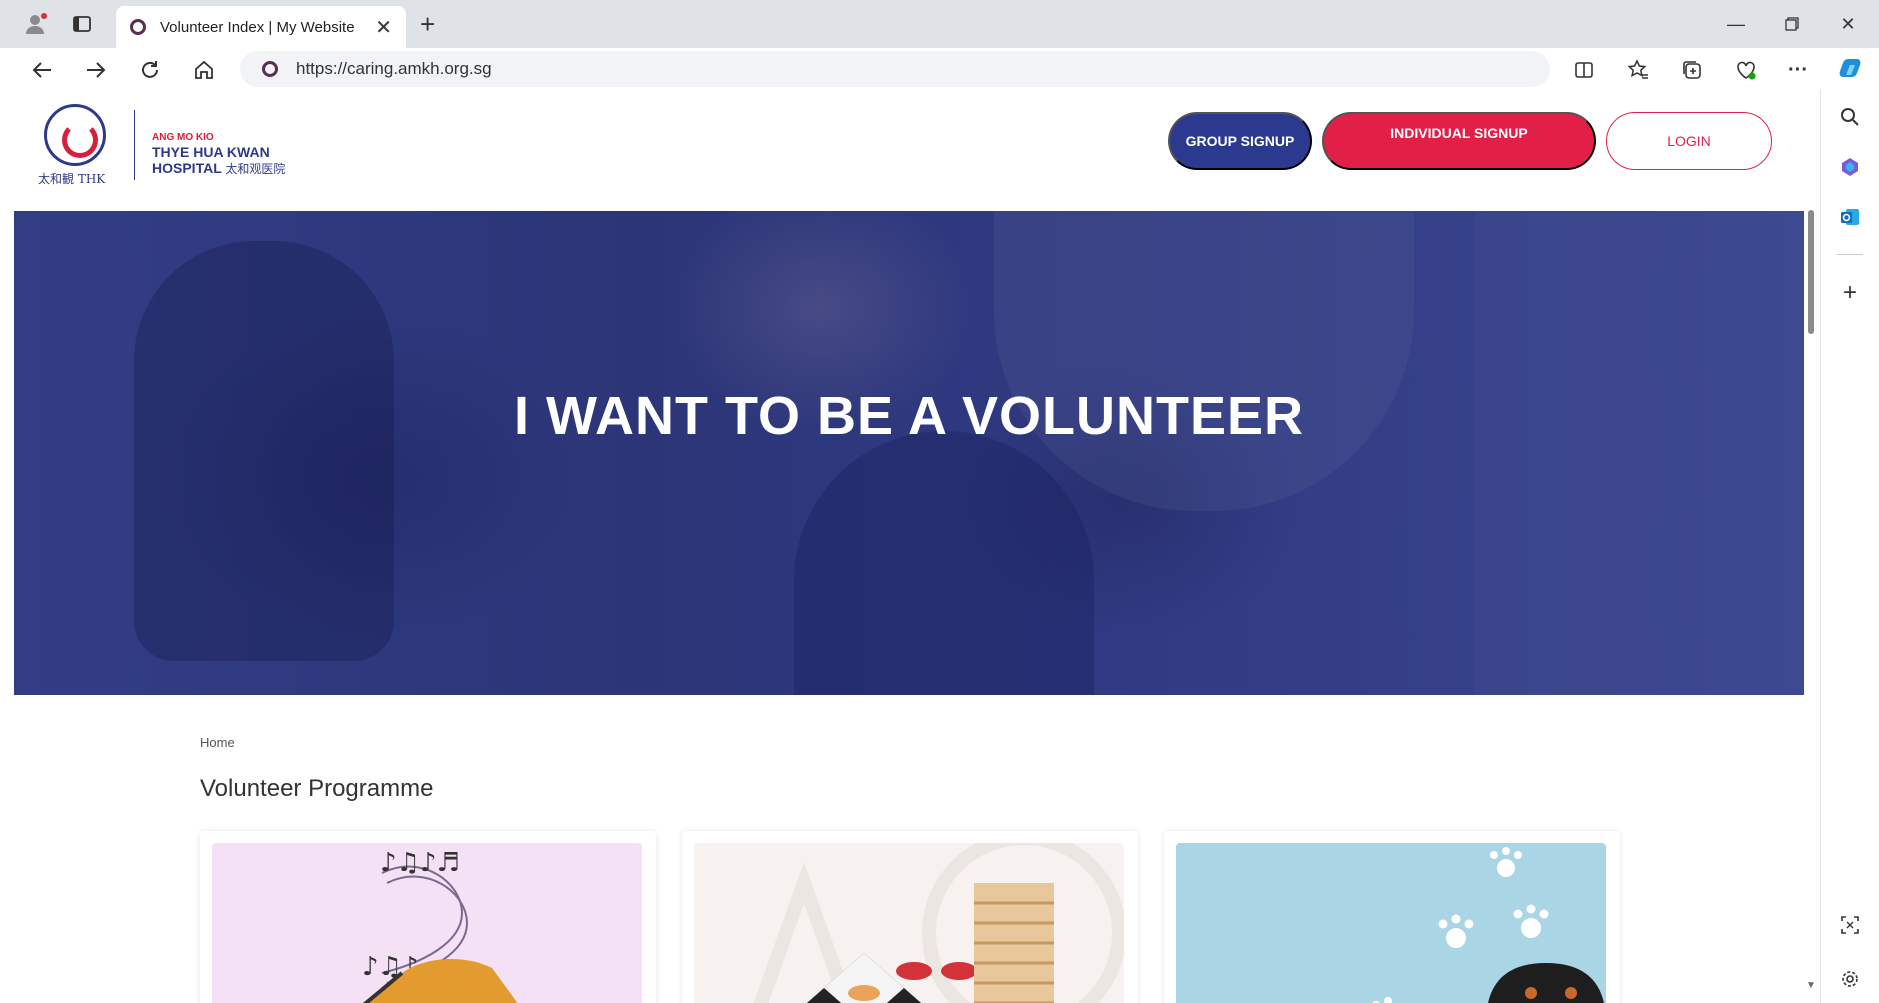 Image resolution: width=1879 pixels, height=1003 pixels. I want to click on logo-emblem-icon, so click(75, 135).